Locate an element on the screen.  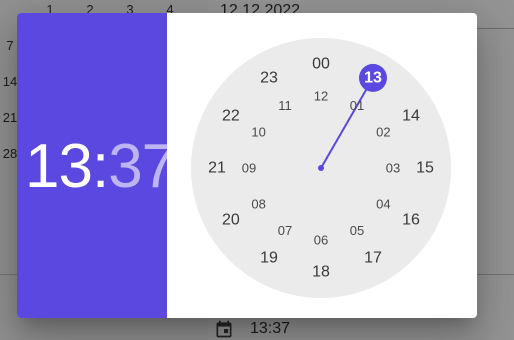
time-display: 13 : 37 is located at coordinates (100, 167).